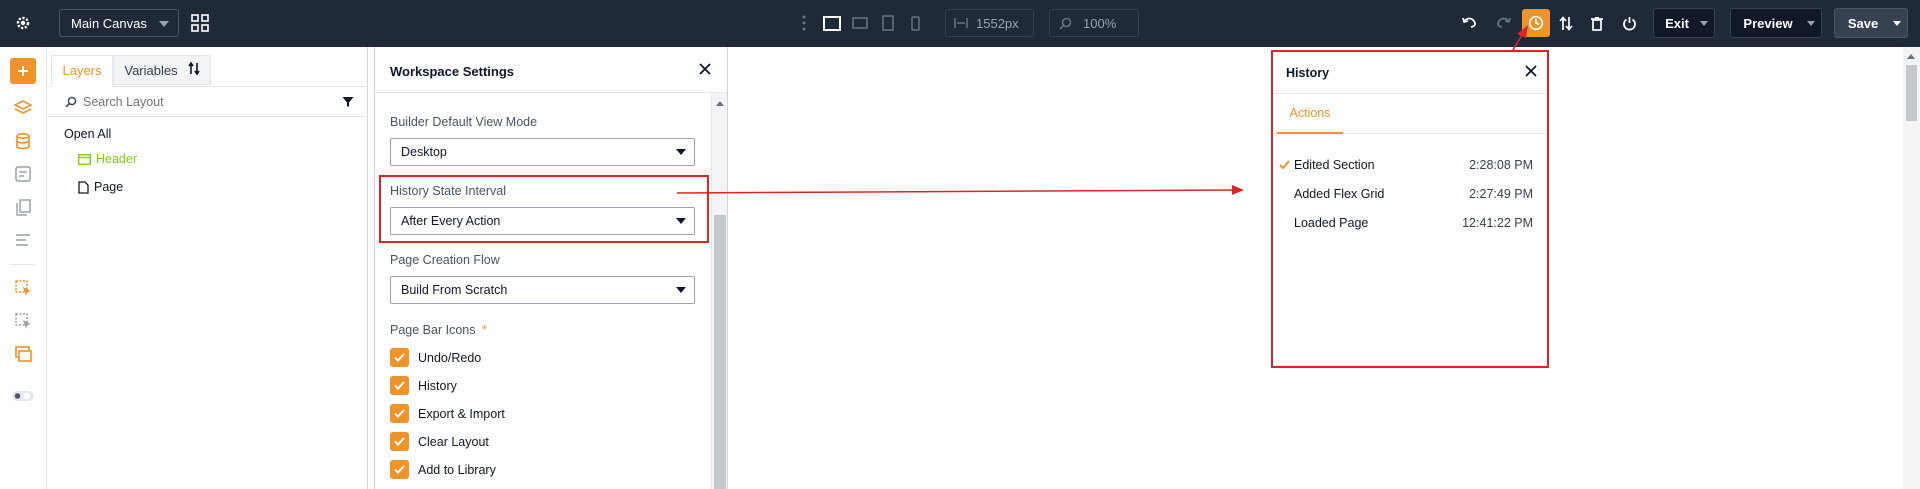 The height and width of the screenshot is (489, 1920). What do you see at coordinates (151, 70) in the screenshot?
I see `tab-variables-label: Variables` at bounding box center [151, 70].